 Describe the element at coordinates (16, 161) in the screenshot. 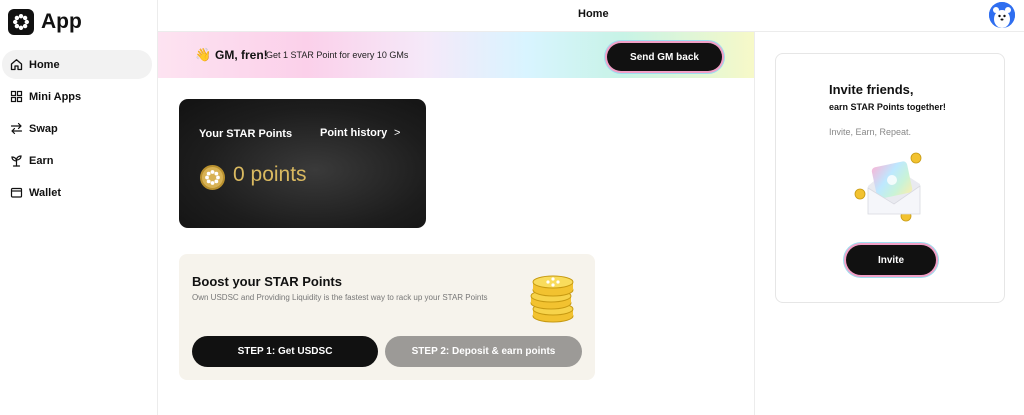

I see `sprout-icon` at that location.